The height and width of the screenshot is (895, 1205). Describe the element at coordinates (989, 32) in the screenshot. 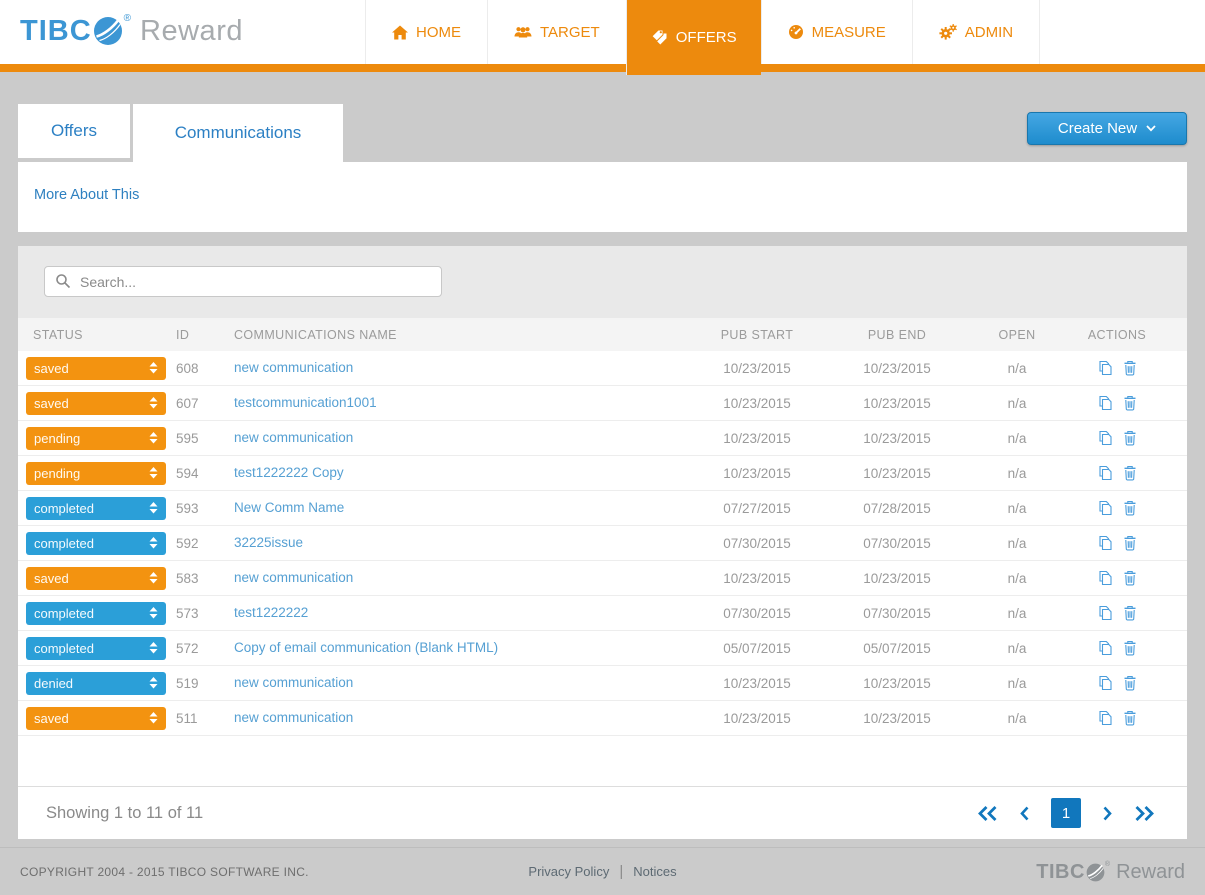

I see `nav-label: ADMIN` at that location.